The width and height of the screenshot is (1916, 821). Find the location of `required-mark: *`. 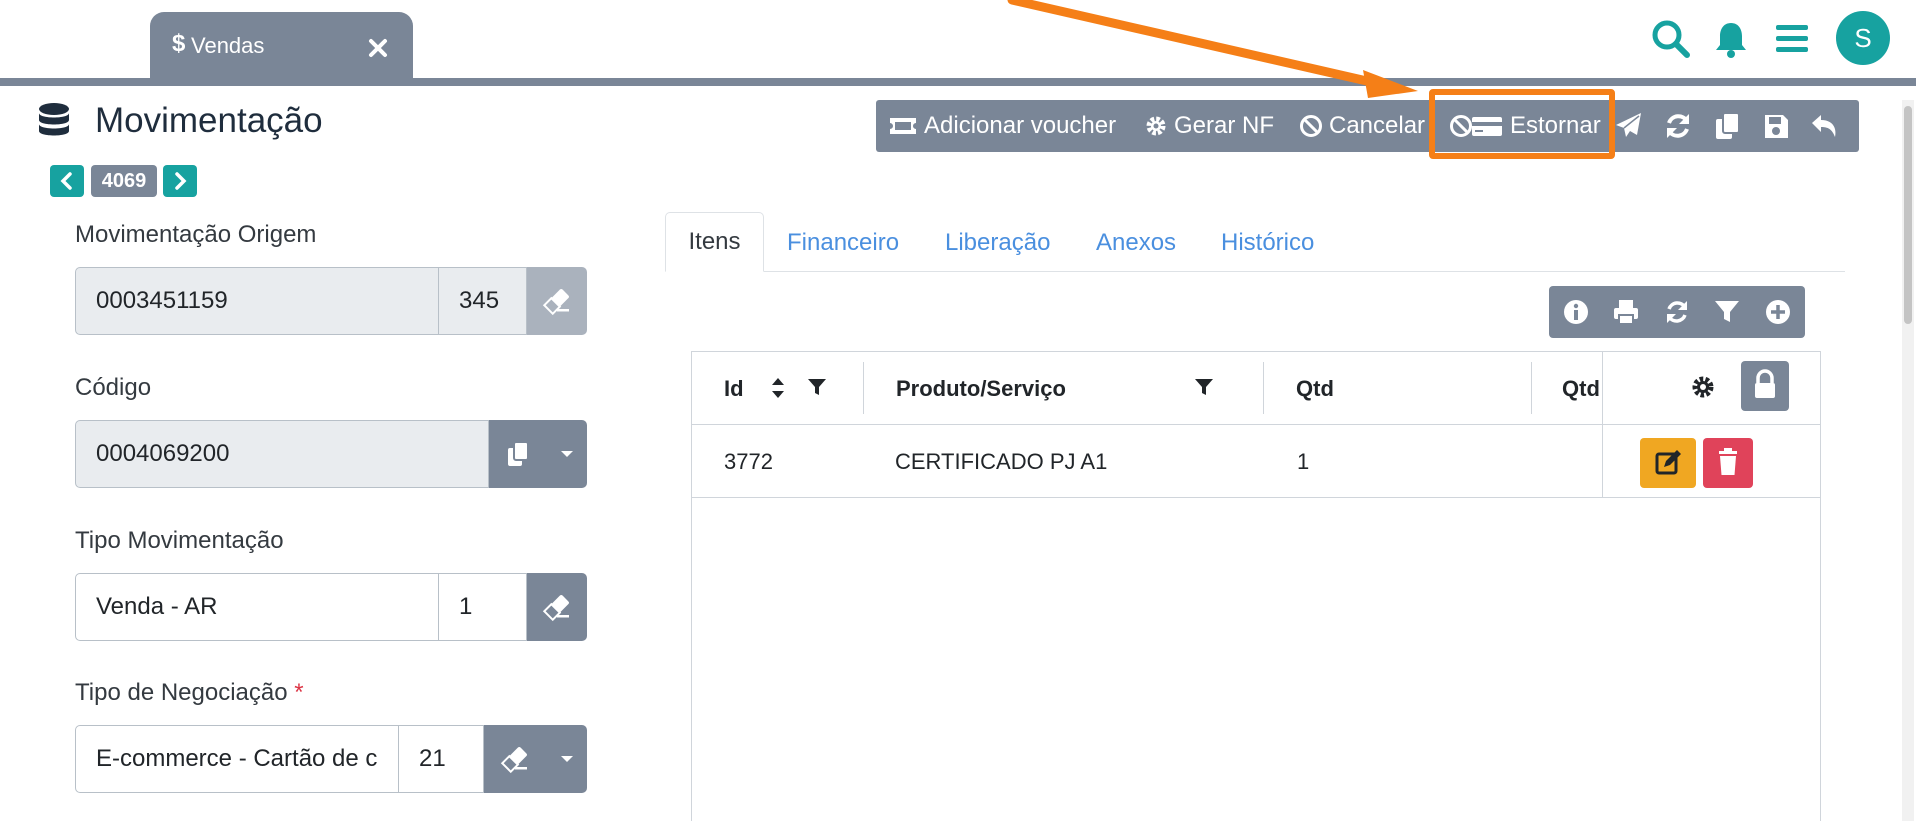

required-mark: * is located at coordinates (299, 692).